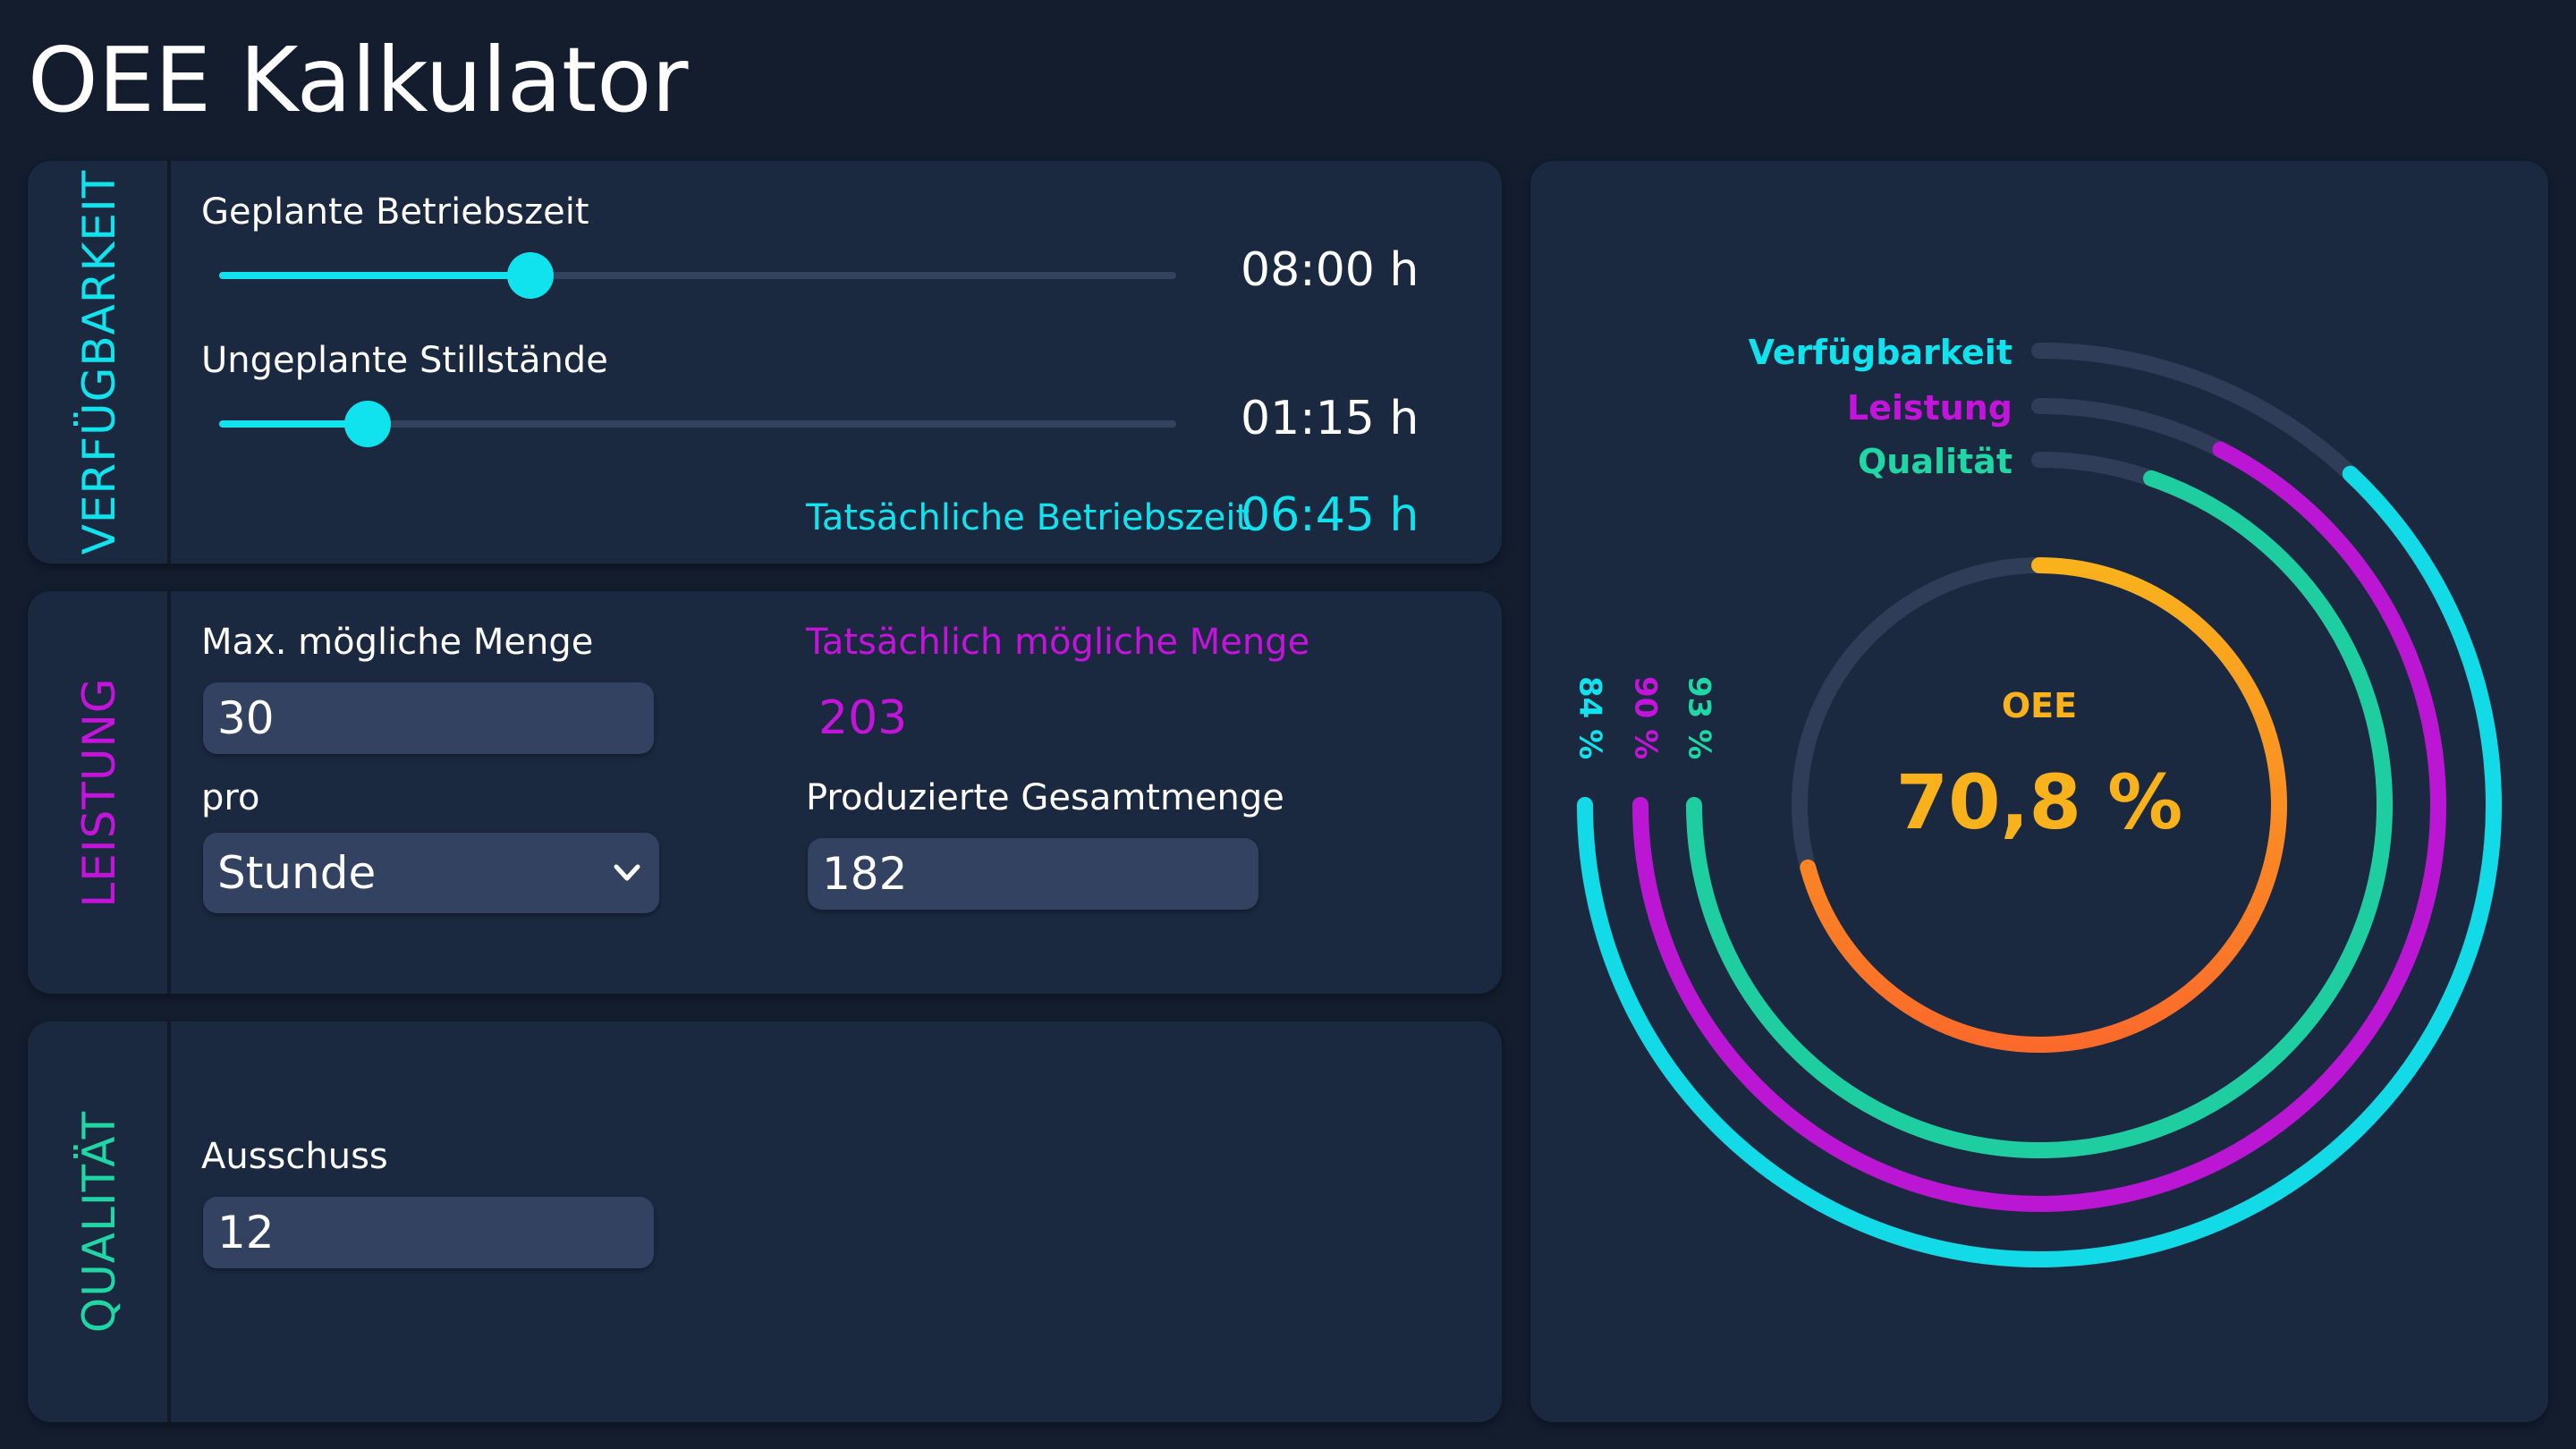  What do you see at coordinates (374, 275) in the screenshot?
I see `planned-time-slider-fill` at bounding box center [374, 275].